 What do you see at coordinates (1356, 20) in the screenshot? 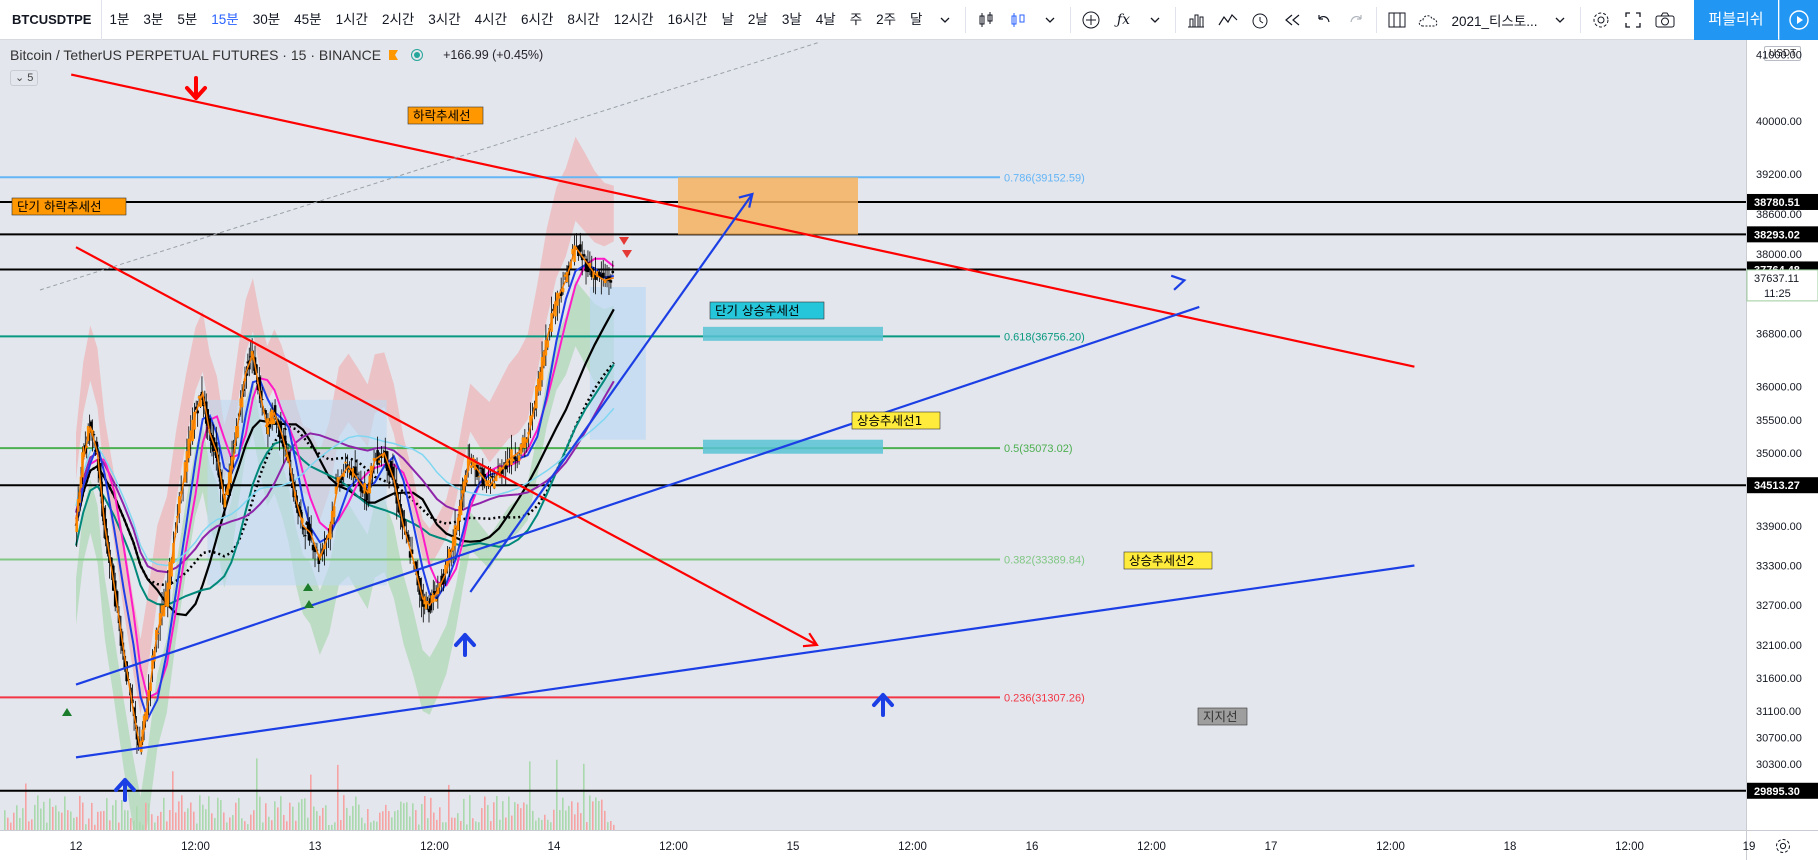
I see `redo-icon` at bounding box center [1356, 20].